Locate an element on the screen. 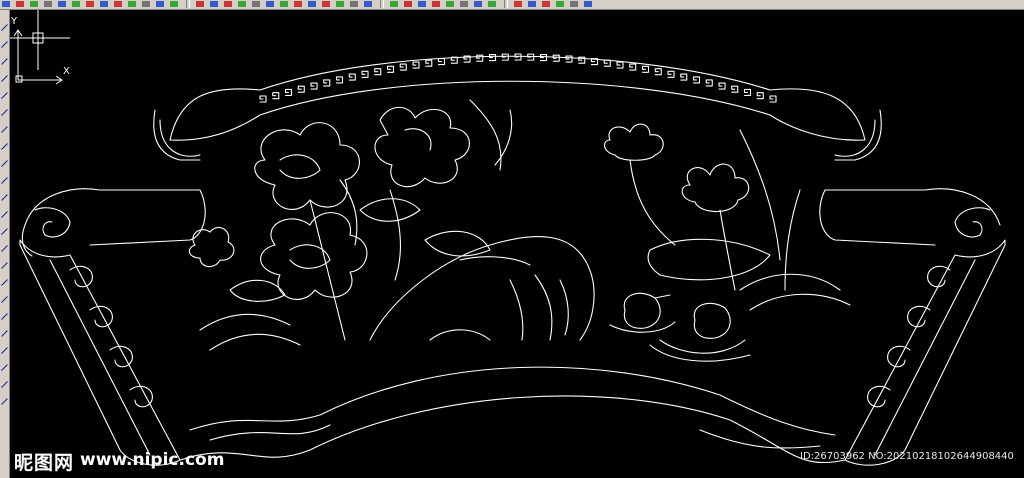  markup-icon is located at coordinates (464, 4).